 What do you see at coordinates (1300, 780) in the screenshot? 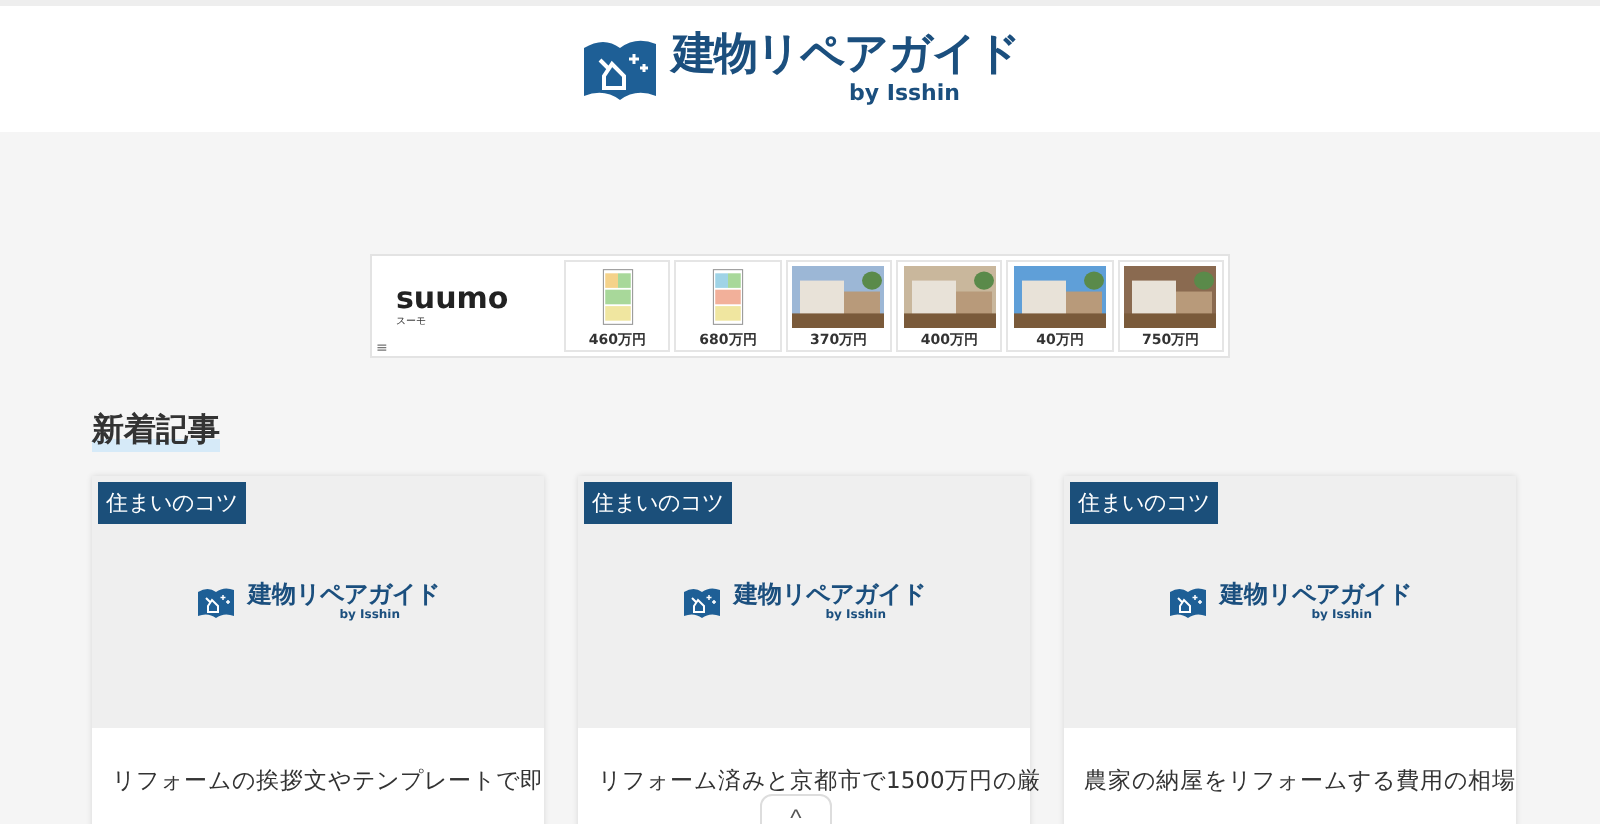
I see `article-title: 農家の納屋をリフォームする費用の相場` at bounding box center [1300, 780].